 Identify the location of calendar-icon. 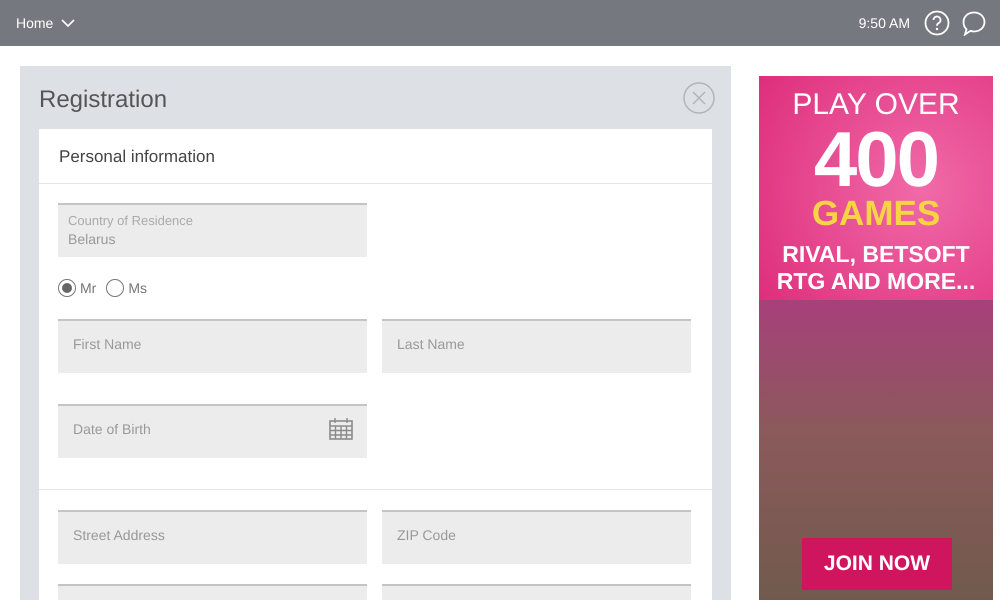
(341, 429).